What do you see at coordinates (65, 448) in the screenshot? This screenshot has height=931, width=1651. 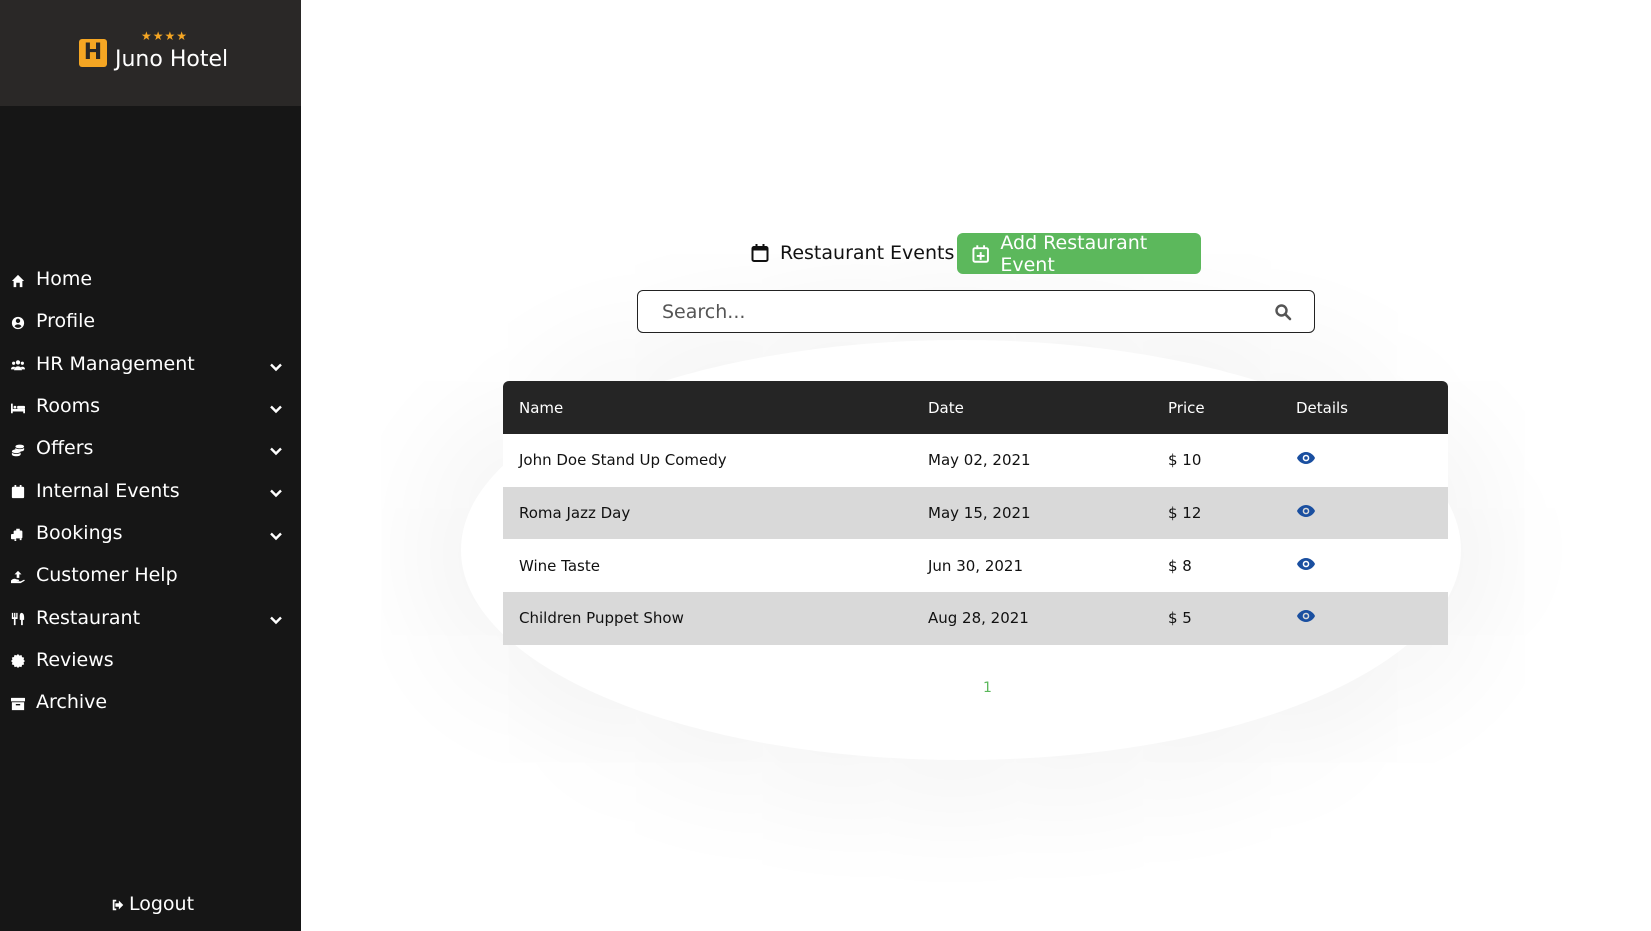 I see `sidebar-item-label: Offers` at bounding box center [65, 448].